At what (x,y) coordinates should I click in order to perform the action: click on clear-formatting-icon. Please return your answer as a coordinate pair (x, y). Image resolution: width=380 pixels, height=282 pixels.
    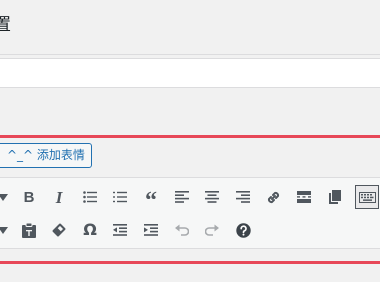
    Looking at the image, I should click on (59, 230).